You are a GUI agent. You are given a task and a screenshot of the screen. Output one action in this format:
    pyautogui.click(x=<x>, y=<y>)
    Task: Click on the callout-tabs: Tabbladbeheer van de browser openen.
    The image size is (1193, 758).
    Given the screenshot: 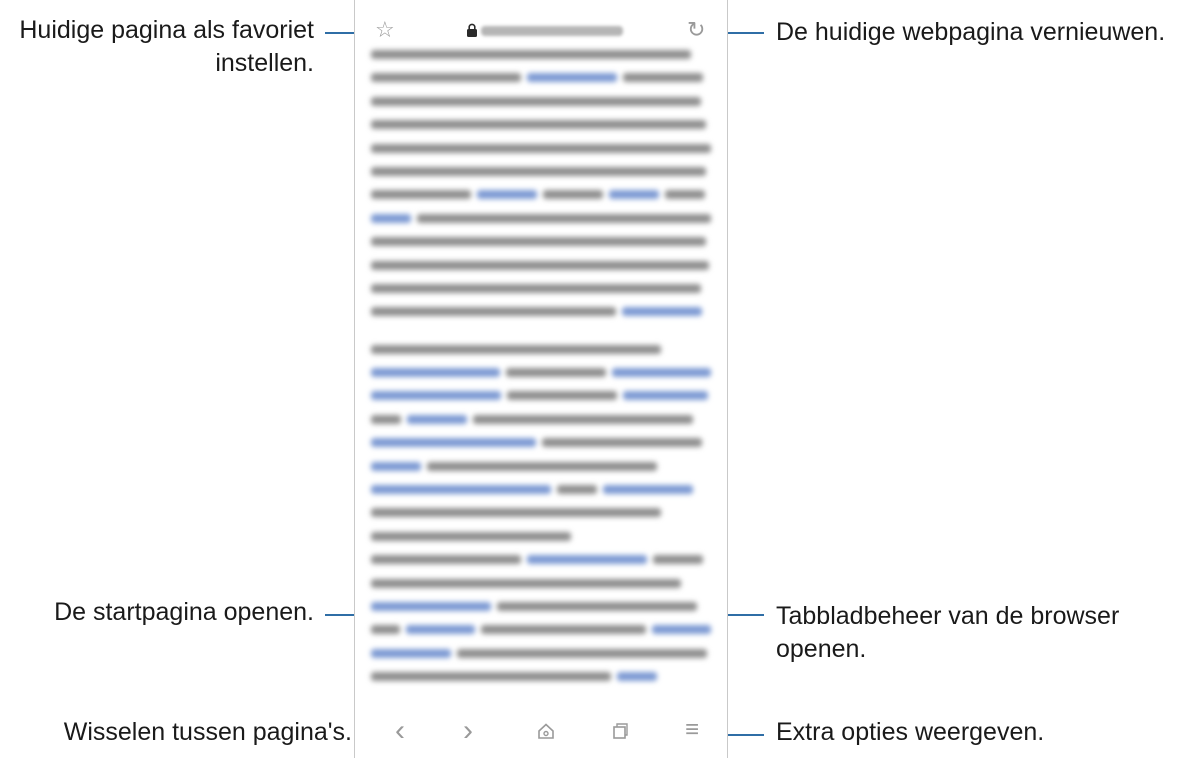 What is the action you would take?
    pyautogui.click(x=981, y=633)
    